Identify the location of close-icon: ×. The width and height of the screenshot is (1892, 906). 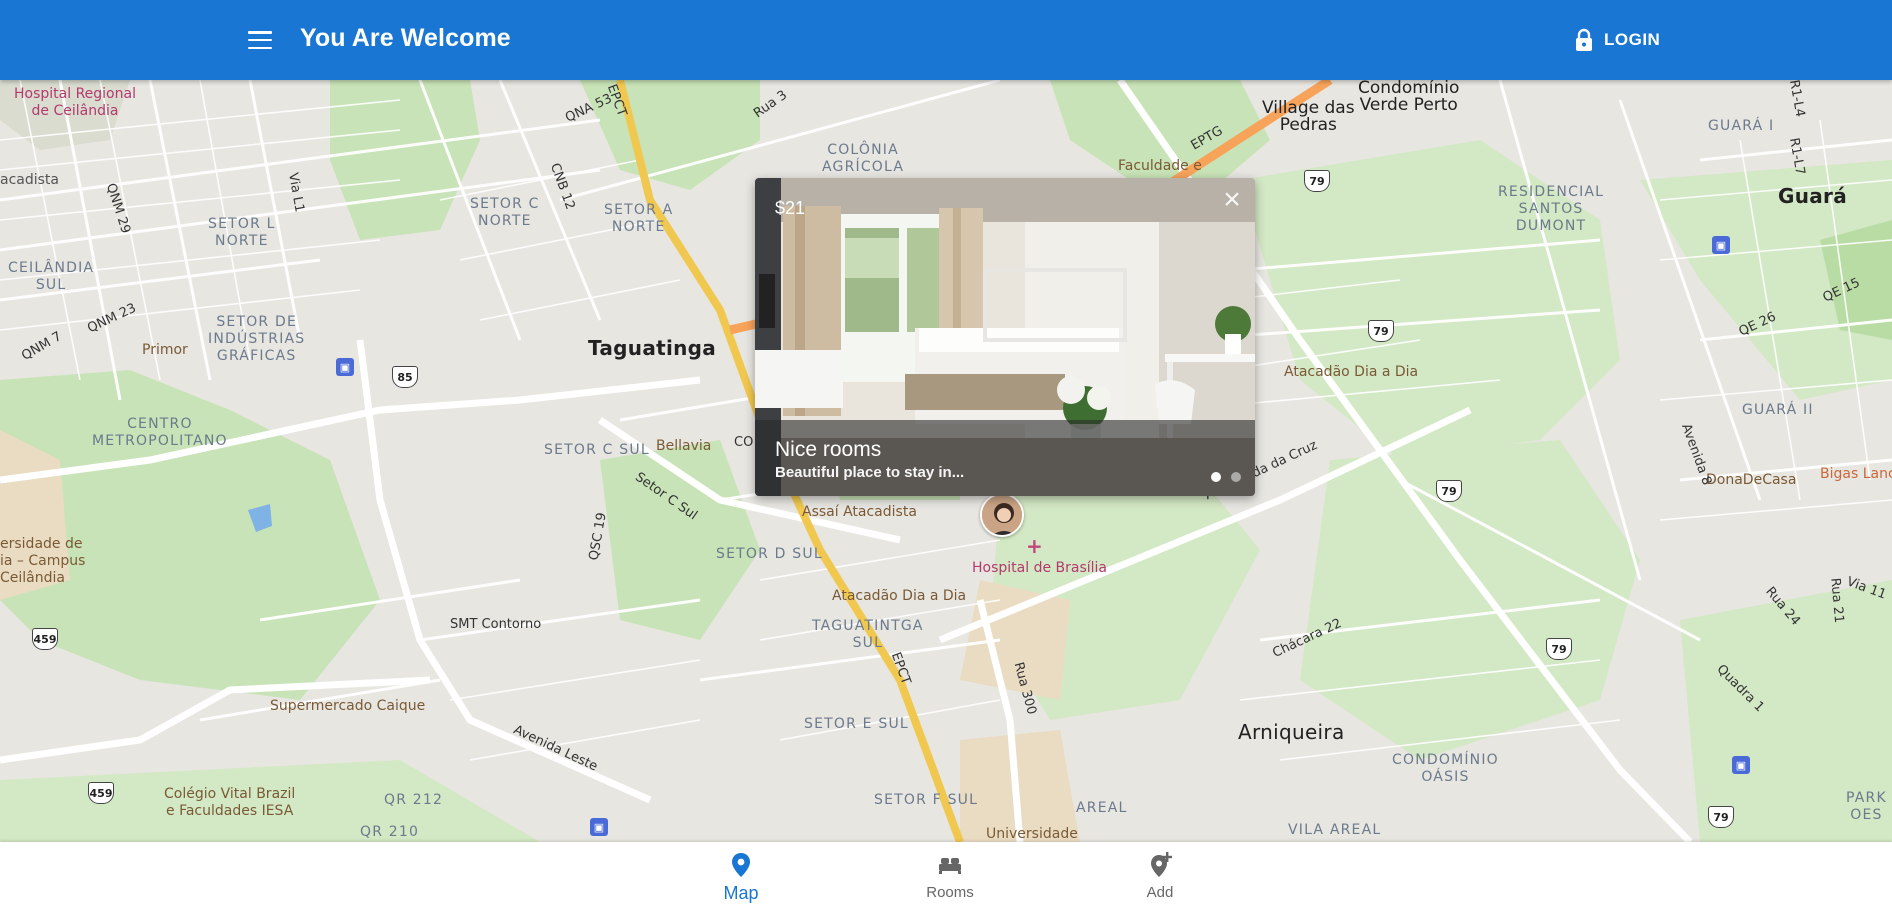
(1232, 199).